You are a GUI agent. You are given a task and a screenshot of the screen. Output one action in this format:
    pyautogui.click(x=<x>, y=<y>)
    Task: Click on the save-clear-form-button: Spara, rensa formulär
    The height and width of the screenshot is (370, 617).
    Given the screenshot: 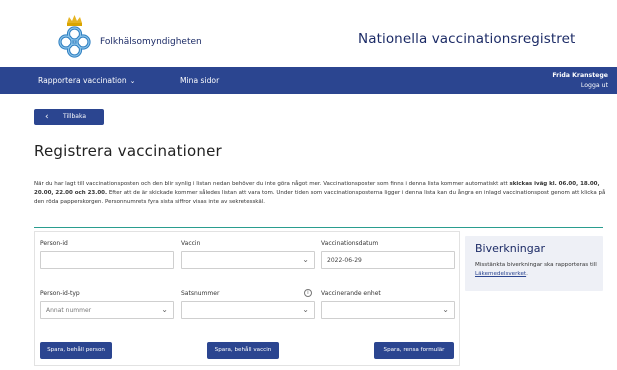 What is the action you would take?
    pyautogui.click(x=414, y=350)
    